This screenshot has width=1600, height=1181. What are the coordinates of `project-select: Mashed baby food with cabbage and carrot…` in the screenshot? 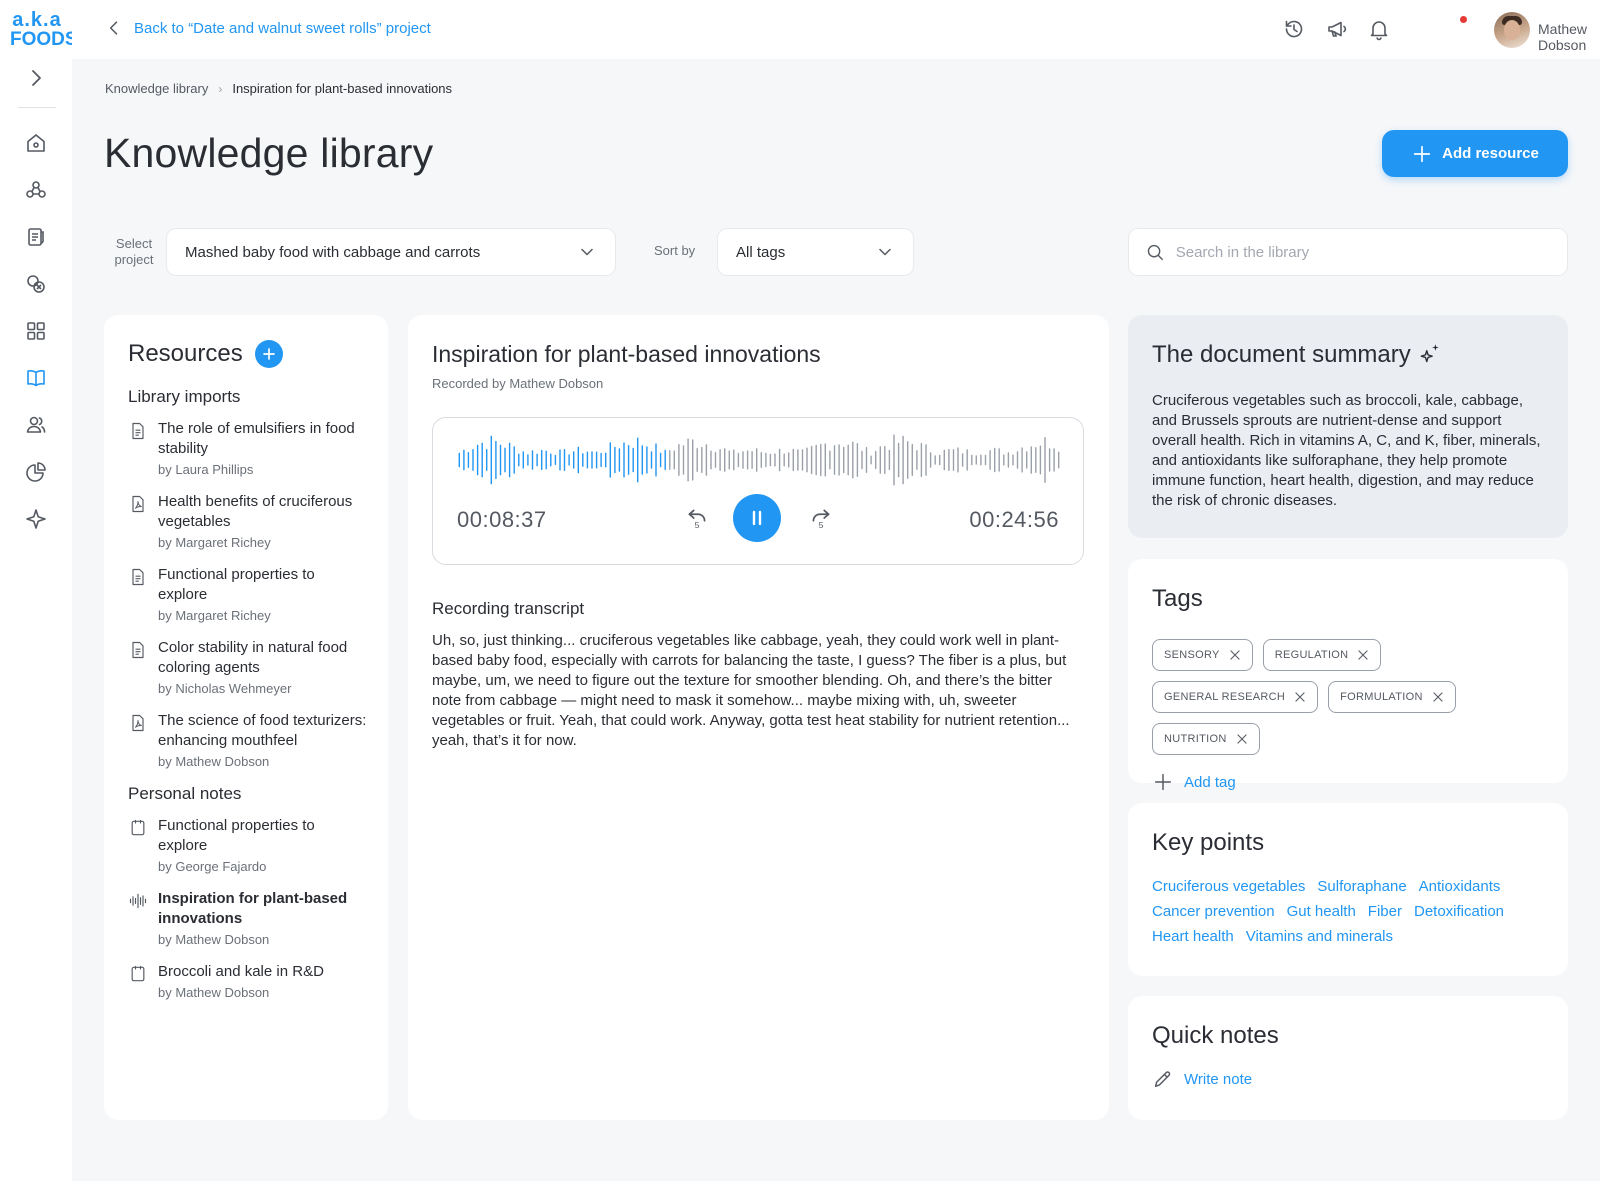 It's located at (391, 252).